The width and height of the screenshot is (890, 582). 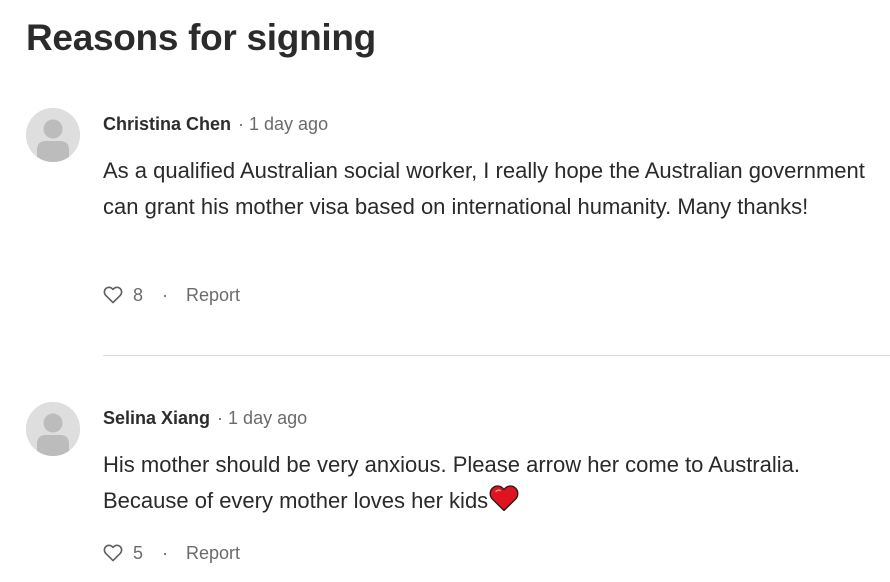 I want to click on comment-header: Selina Xiang · 1 day ago, so click(x=205, y=418).